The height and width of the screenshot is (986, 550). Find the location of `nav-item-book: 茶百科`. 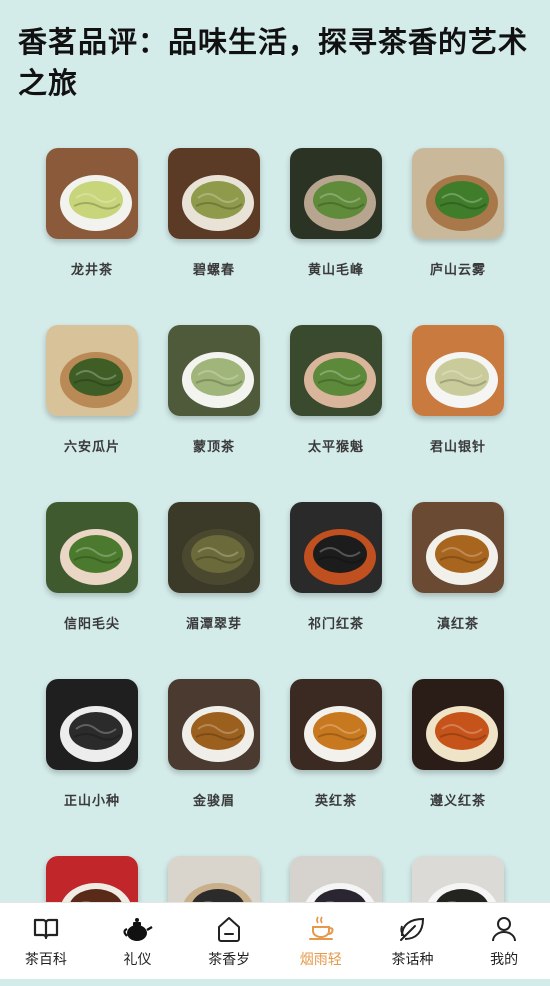

nav-item-book: 茶百科 is located at coordinates (45, 941).